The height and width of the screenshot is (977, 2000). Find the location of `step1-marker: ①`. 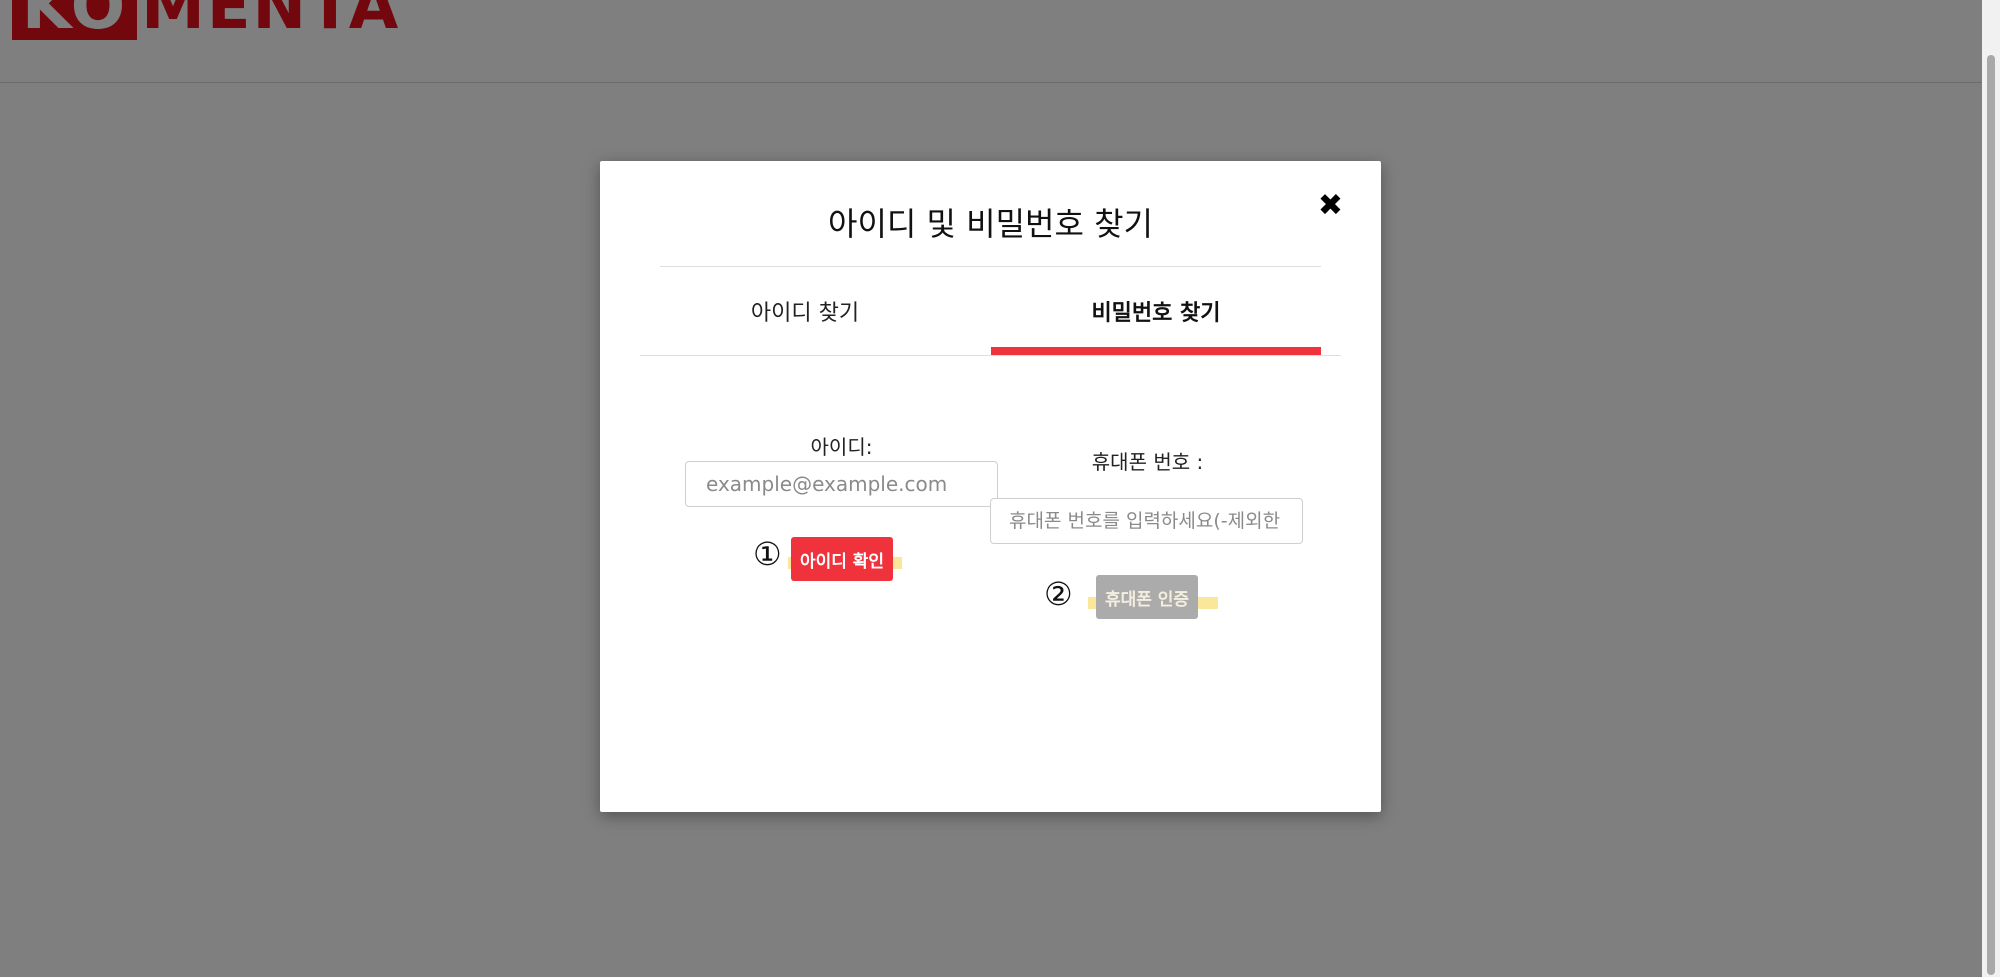

step1-marker: ① is located at coordinates (767, 554).